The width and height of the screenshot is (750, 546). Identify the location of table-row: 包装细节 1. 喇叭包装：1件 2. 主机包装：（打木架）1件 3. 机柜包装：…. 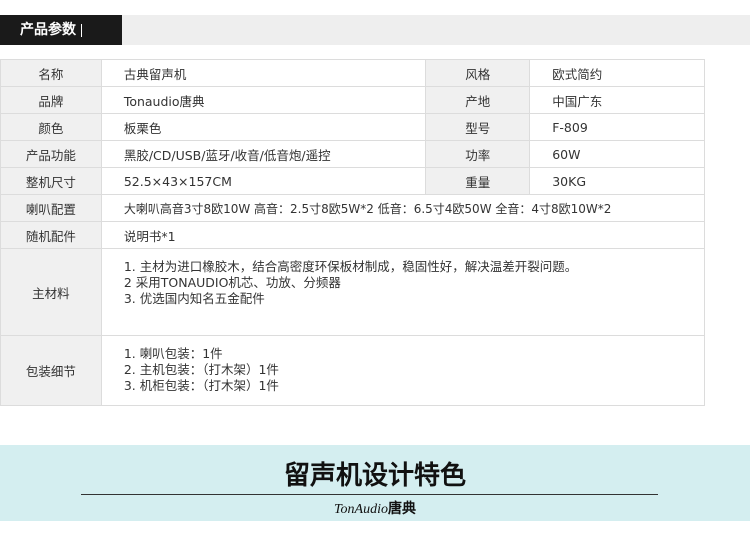
(353, 370).